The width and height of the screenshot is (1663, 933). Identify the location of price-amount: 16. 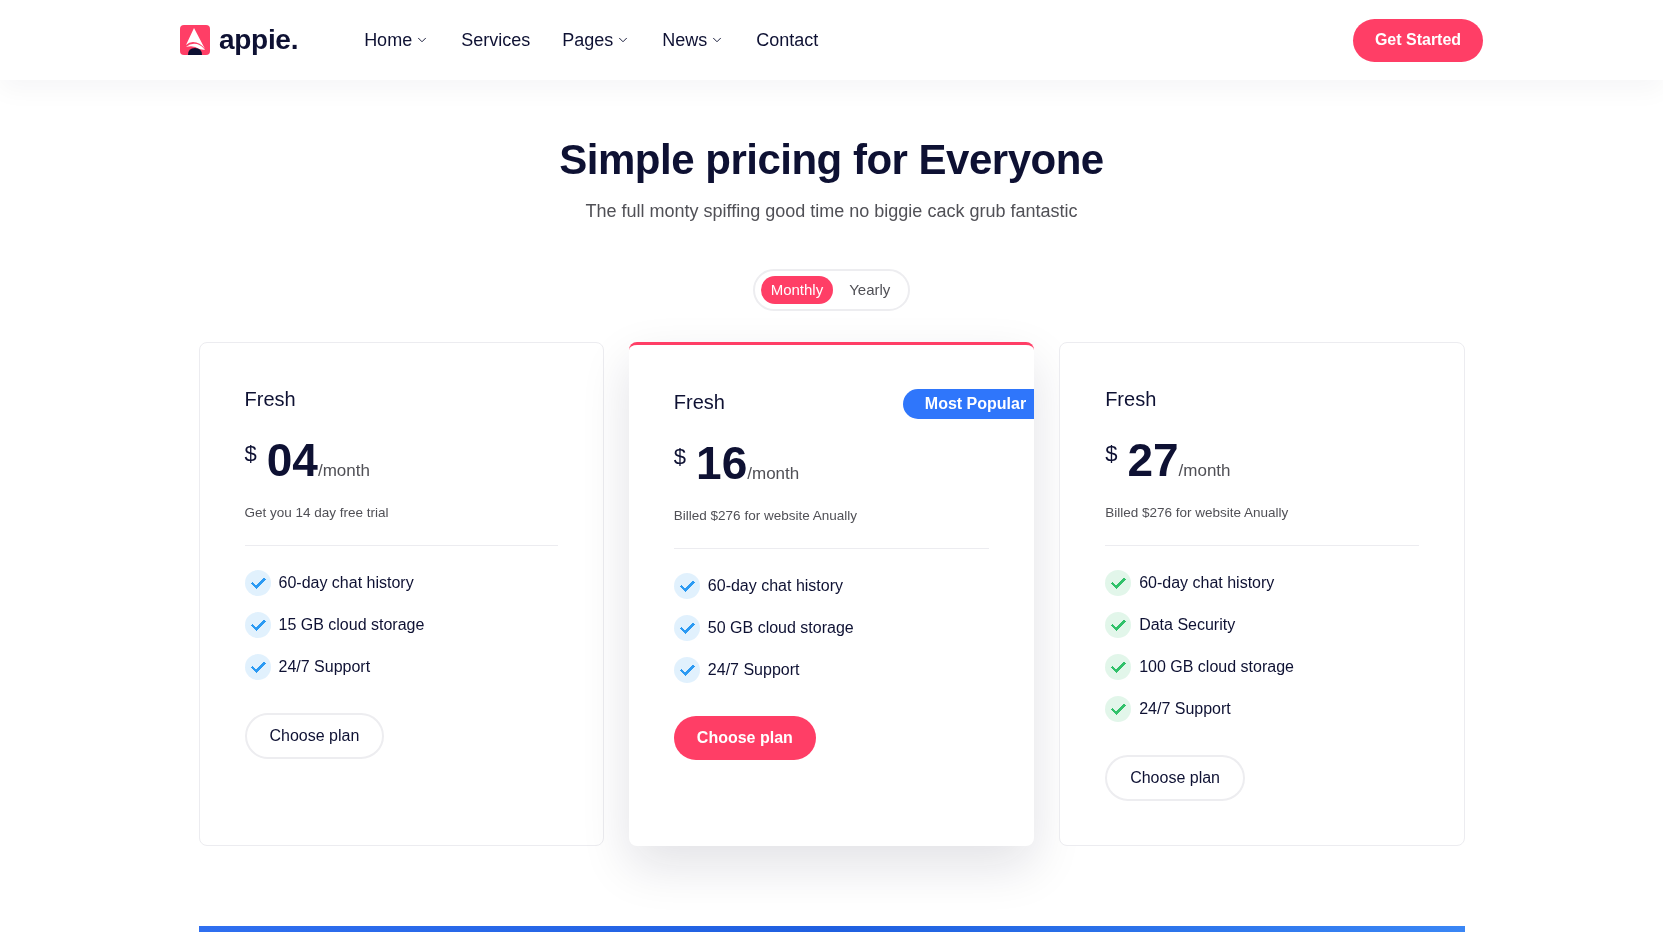
(722, 463).